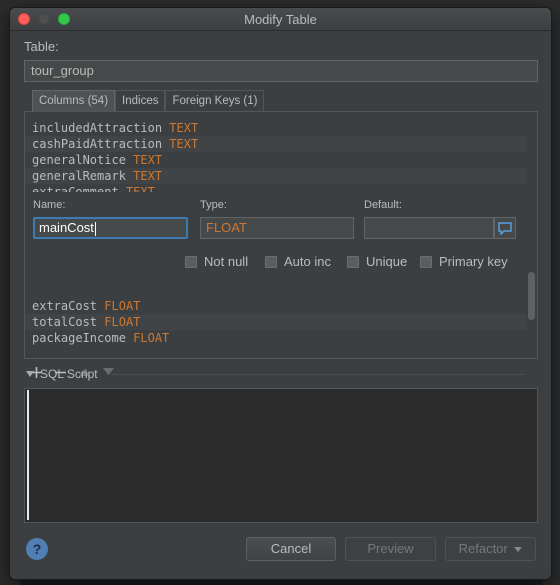  What do you see at coordinates (28, 455) in the screenshot?
I see `text-cursor` at bounding box center [28, 455].